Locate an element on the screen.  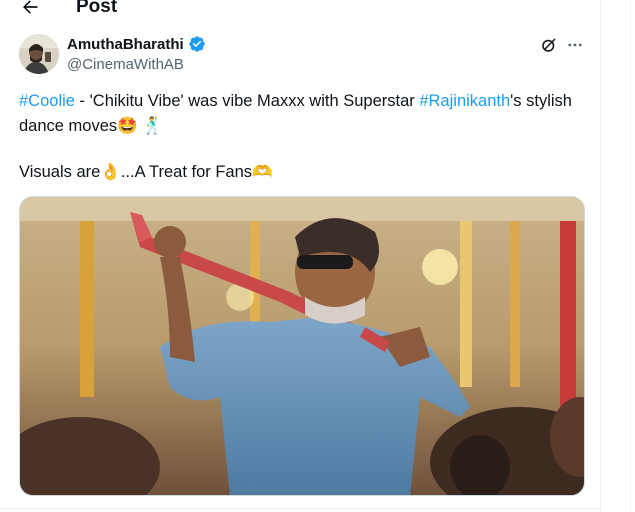
grok-button is located at coordinates (549, 45).